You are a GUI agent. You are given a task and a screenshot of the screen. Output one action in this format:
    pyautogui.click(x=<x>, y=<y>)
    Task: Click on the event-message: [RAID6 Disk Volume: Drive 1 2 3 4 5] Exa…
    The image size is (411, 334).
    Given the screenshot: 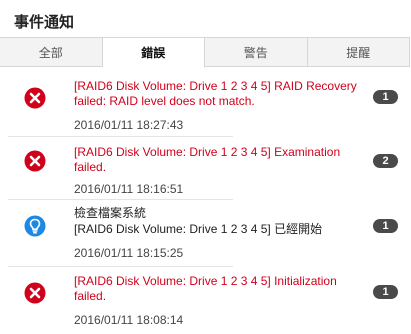 What is the action you would take?
    pyautogui.click(x=207, y=159)
    